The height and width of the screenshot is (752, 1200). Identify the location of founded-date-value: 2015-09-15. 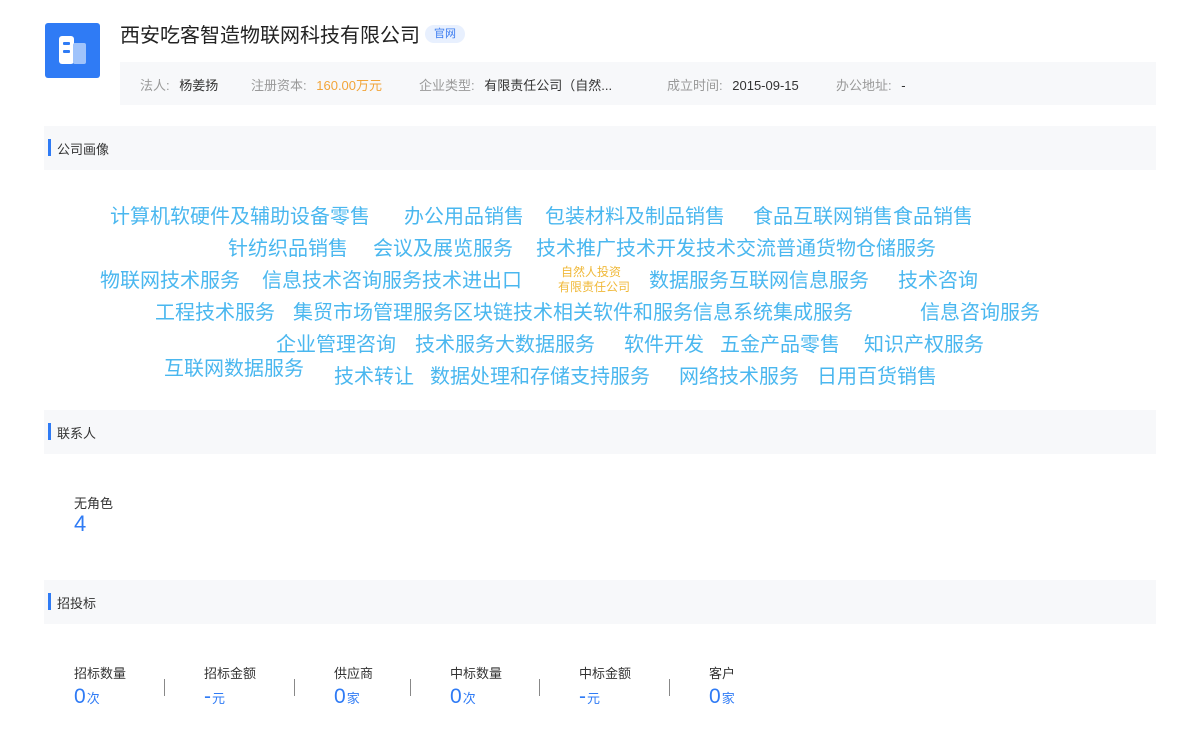
(765, 85).